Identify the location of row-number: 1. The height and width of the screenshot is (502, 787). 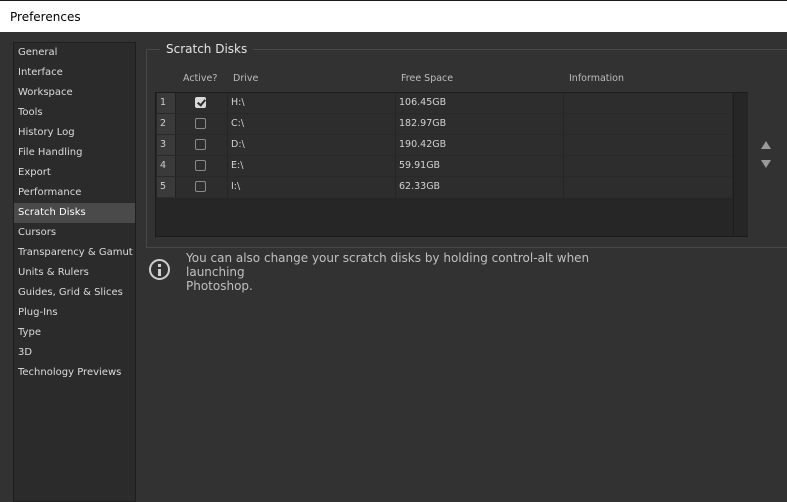
(166, 103).